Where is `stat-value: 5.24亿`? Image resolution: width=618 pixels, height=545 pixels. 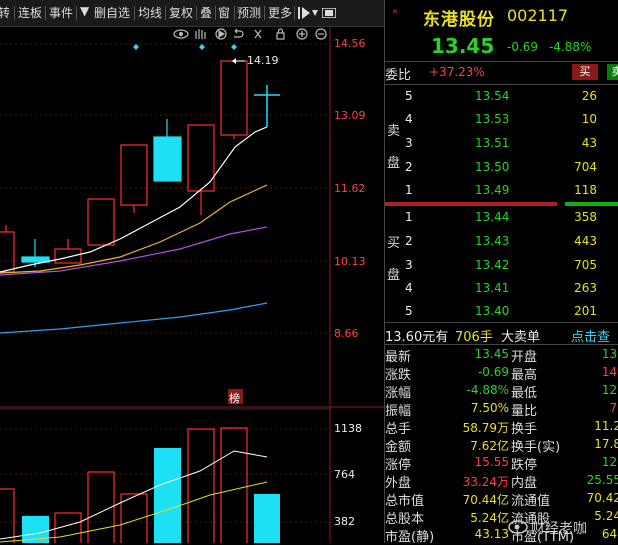
stat-value: 5.24亿 is located at coordinates (489, 518).